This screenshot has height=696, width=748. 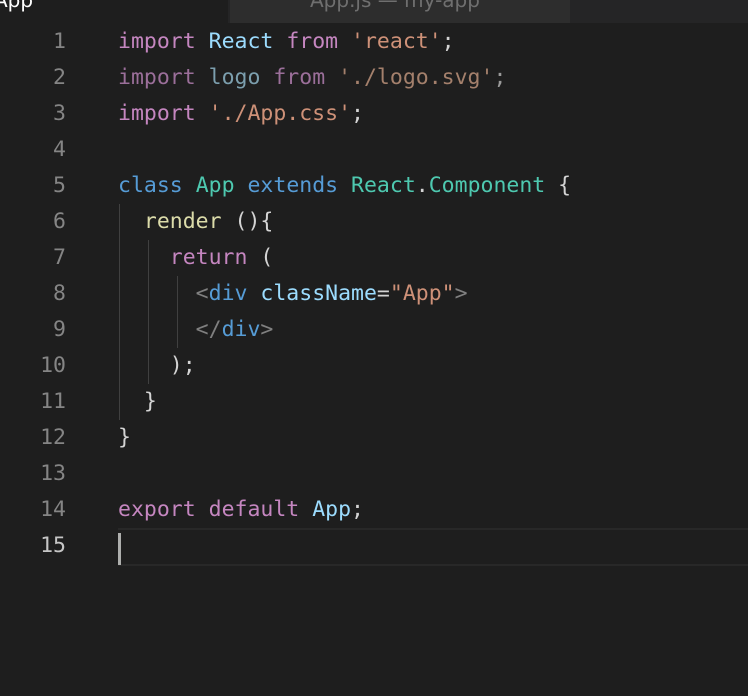 I want to click on code-token: className, so click(x=318, y=293).